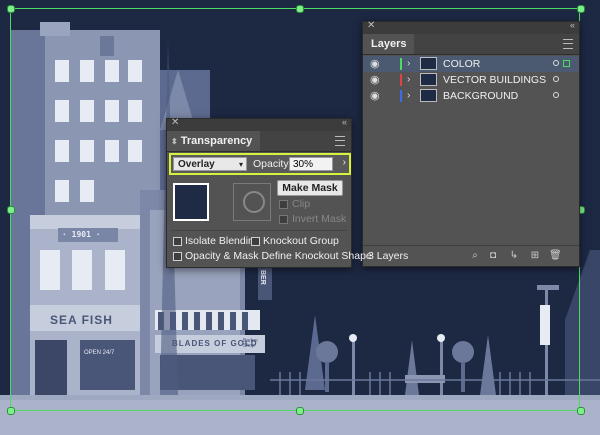 The image size is (600, 435). I want to click on make-mask-button: Make Mask, so click(310, 188).